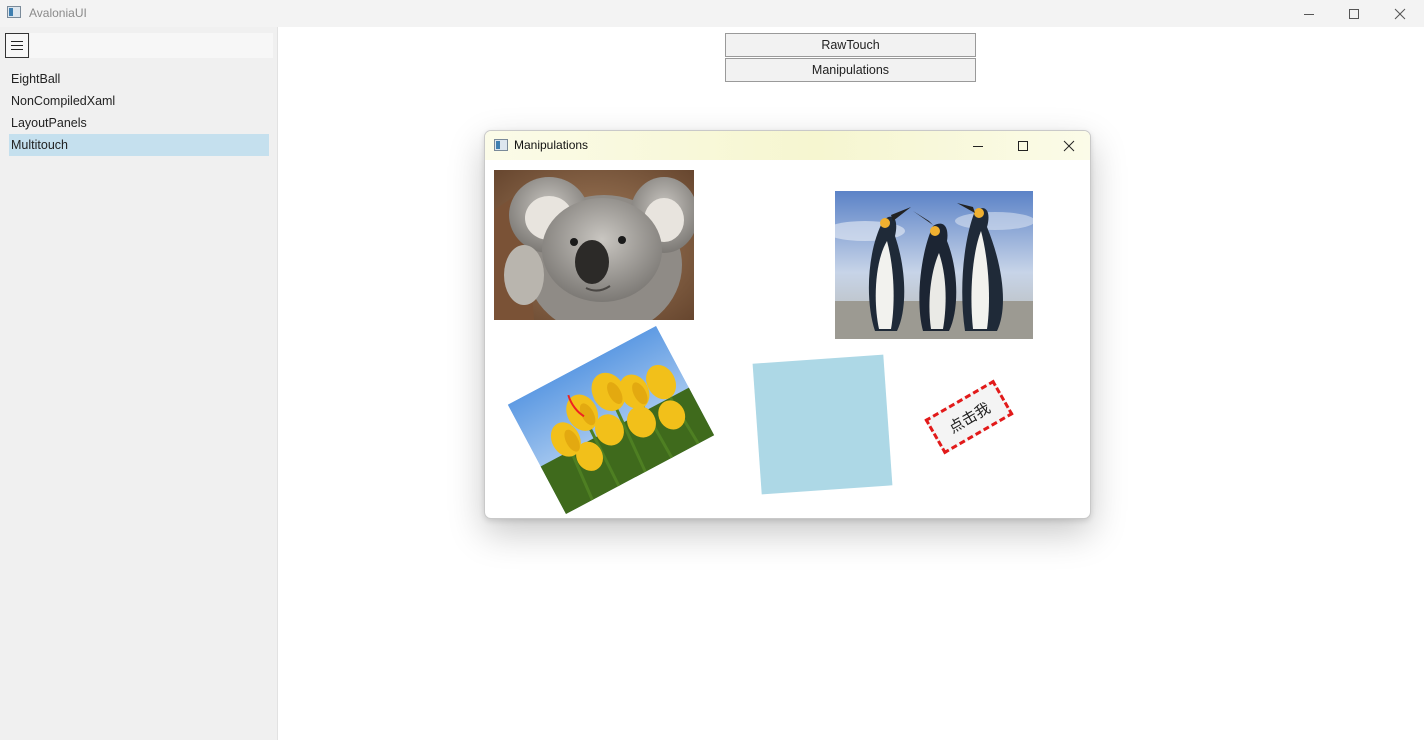  I want to click on app-icon, so click(14, 12).